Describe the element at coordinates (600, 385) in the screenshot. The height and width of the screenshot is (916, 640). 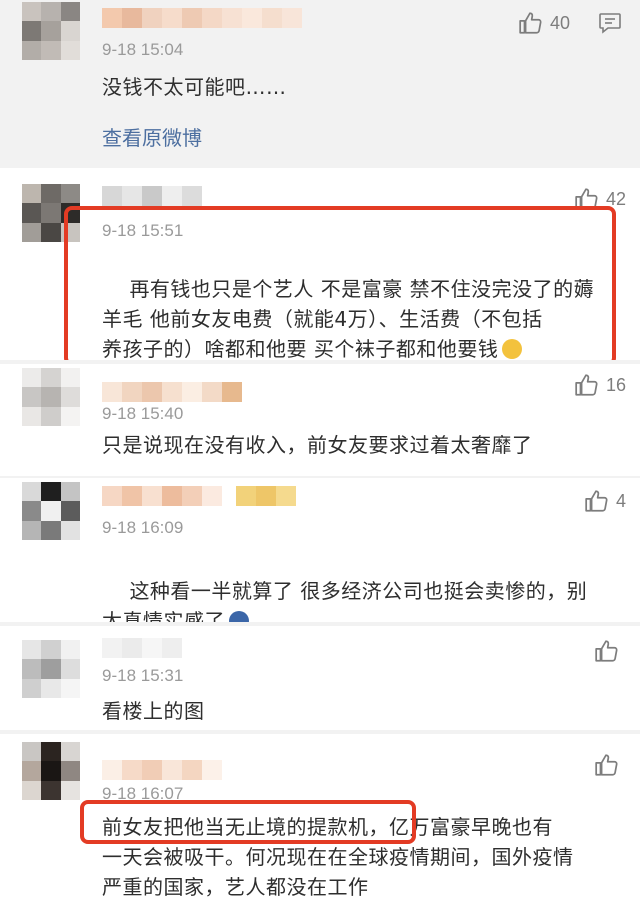
I see `like-button: 16` at that location.